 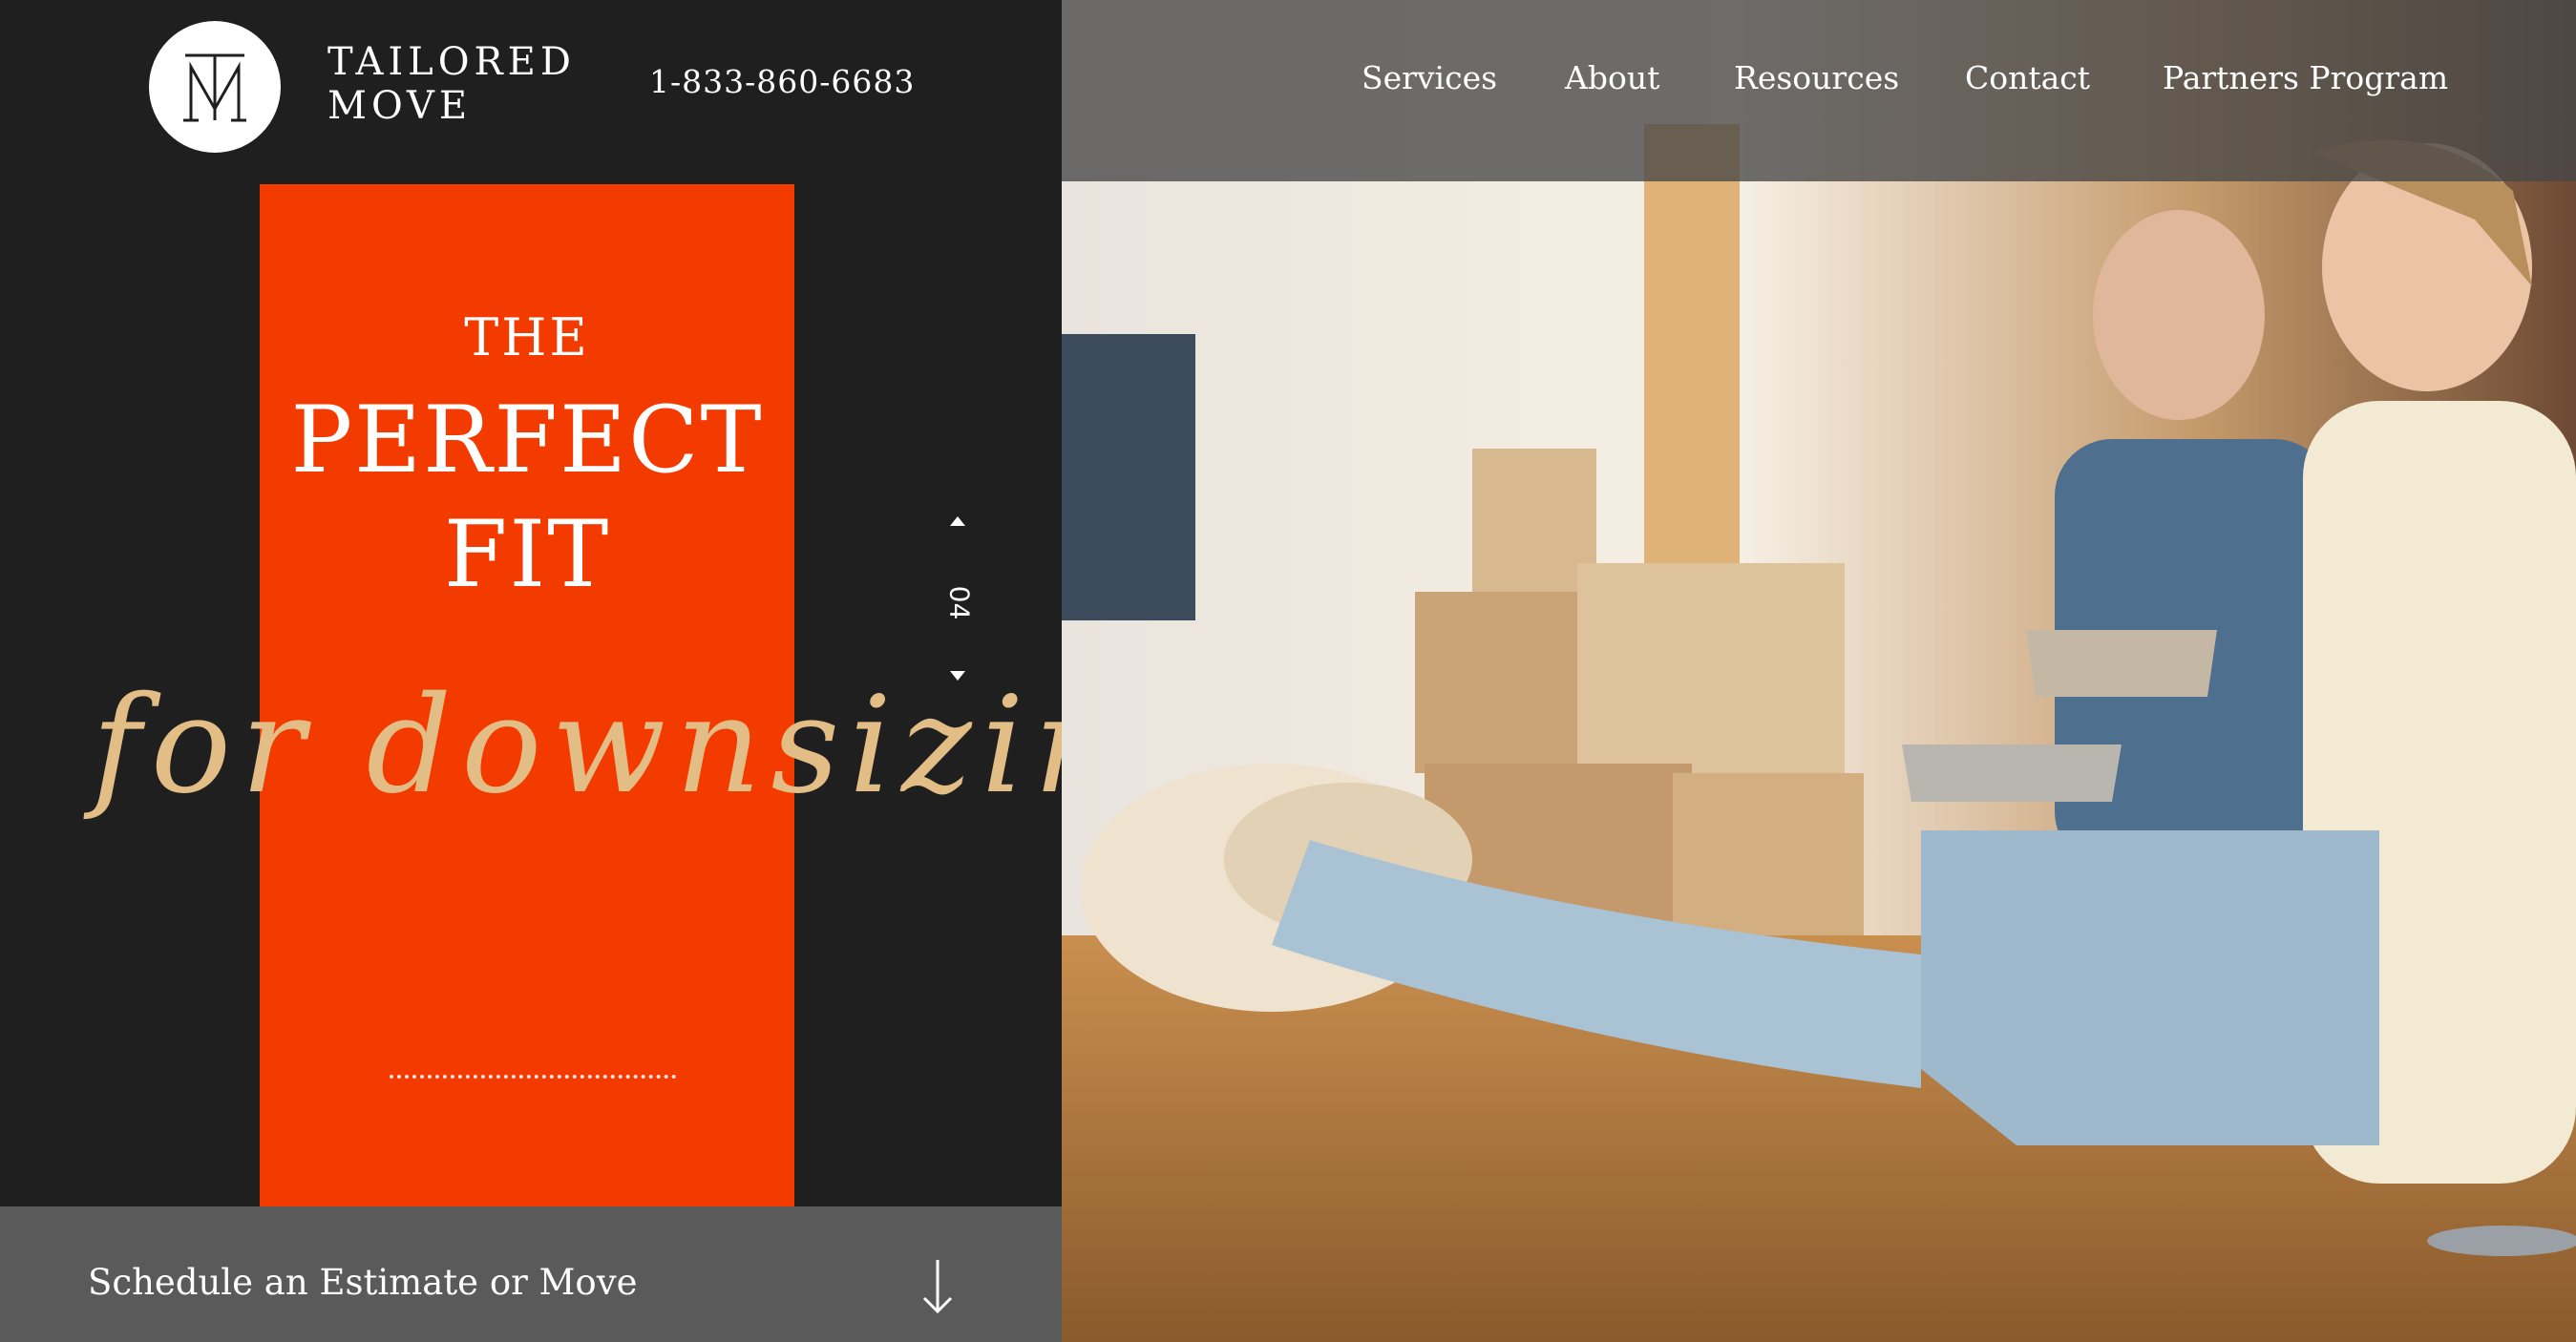 What do you see at coordinates (215, 87) in the screenshot?
I see `tm-monogram-icon` at bounding box center [215, 87].